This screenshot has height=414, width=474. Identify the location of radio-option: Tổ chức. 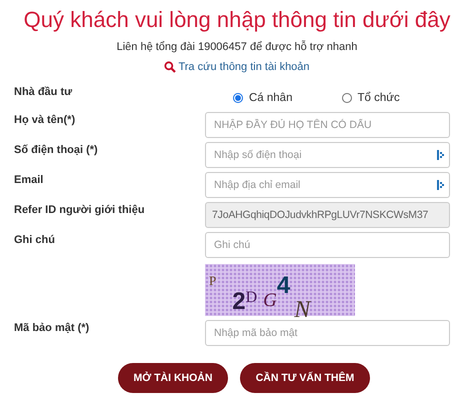
(396, 98).